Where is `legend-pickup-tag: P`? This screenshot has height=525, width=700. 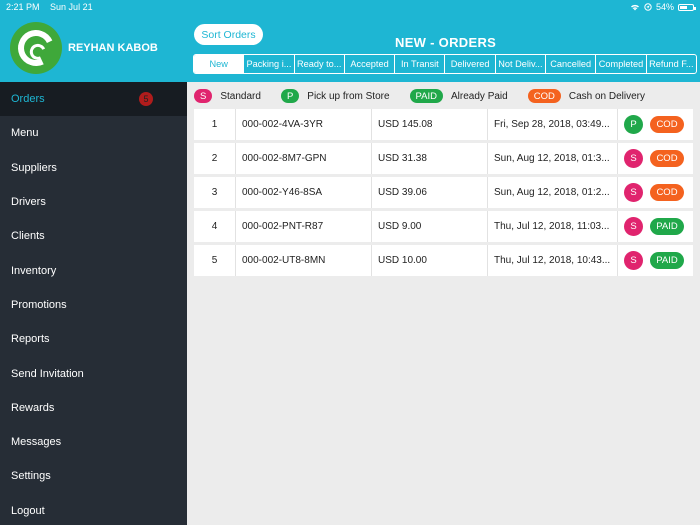
legend-pickup-tag: P is located at coordinates (290, 96).